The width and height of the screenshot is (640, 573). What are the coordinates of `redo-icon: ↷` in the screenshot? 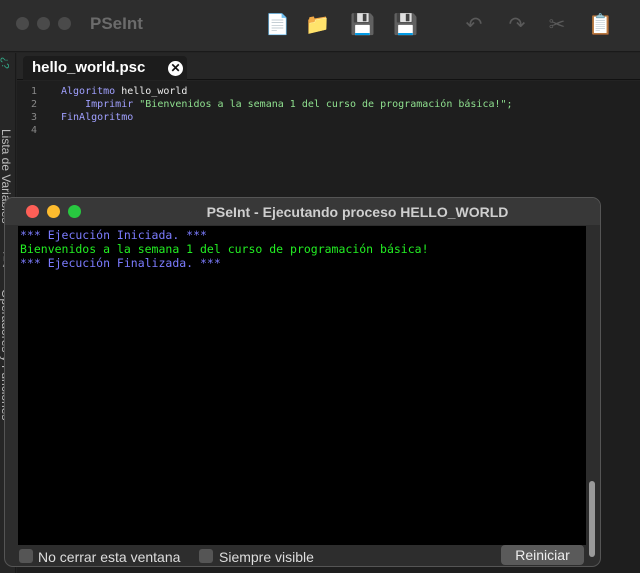 It's located at (517, 25).